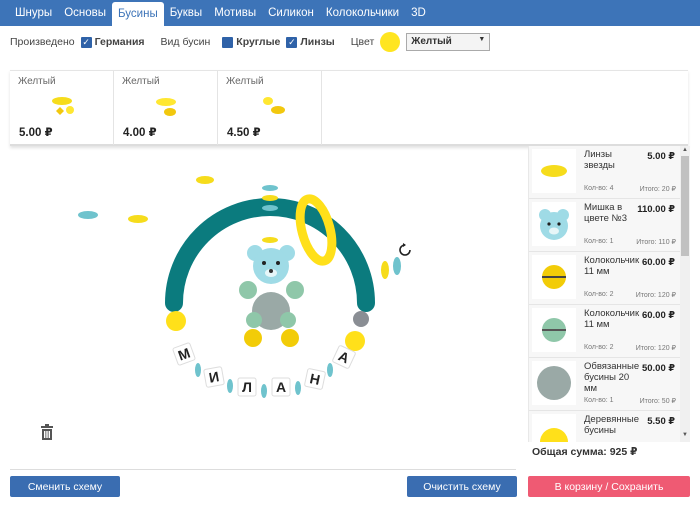  I want to click on yellow-teether-ring, so click(316, 230).